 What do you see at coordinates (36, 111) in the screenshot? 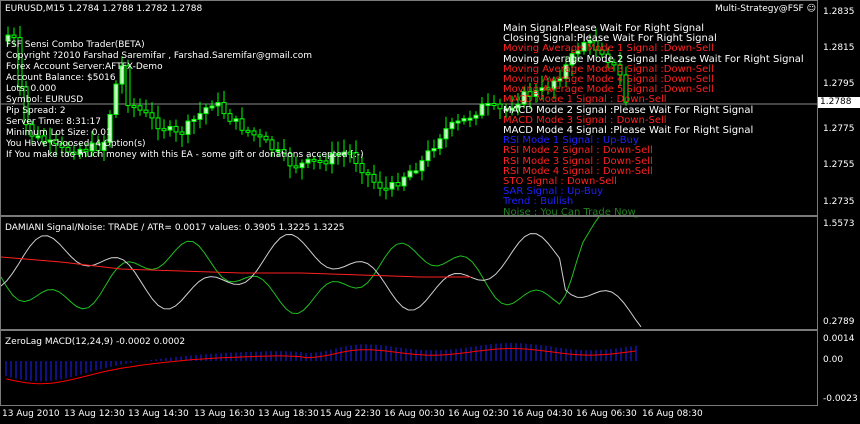
I see `ea-info-line: Pip Spread: 2` at bounding box center [36, 111].